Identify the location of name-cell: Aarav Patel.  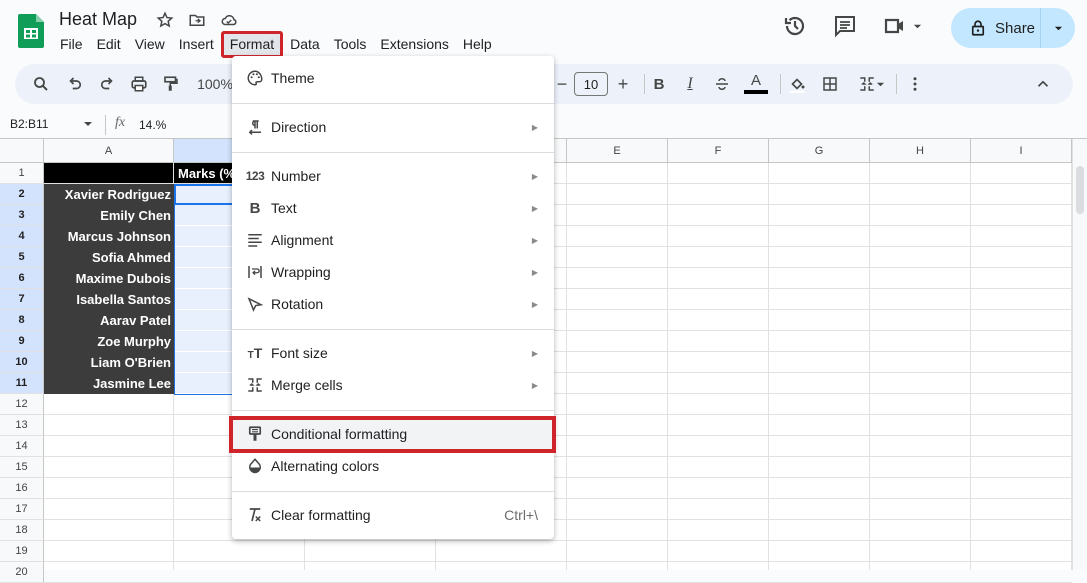
(109, 320).